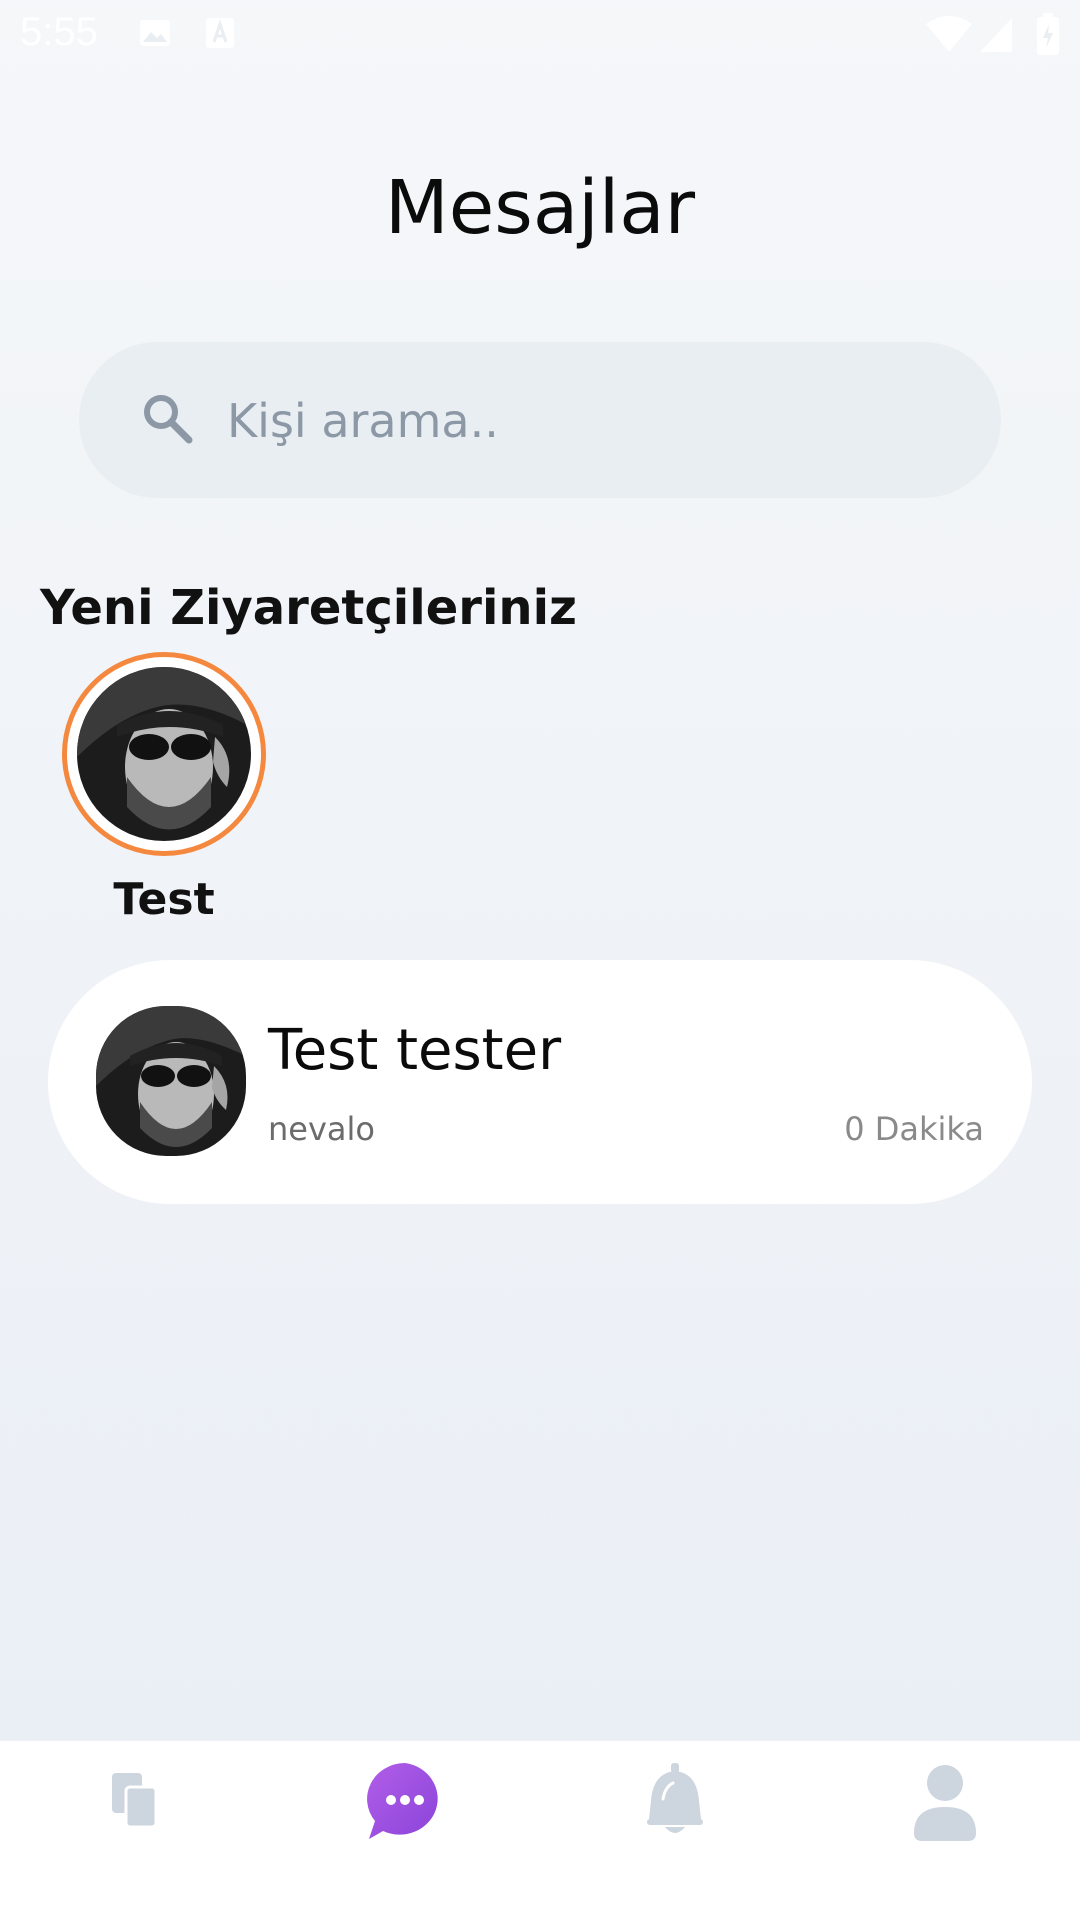 This screenshot has height=1921, width=1080. I want to click on messages-icon, so click(402, 1801).